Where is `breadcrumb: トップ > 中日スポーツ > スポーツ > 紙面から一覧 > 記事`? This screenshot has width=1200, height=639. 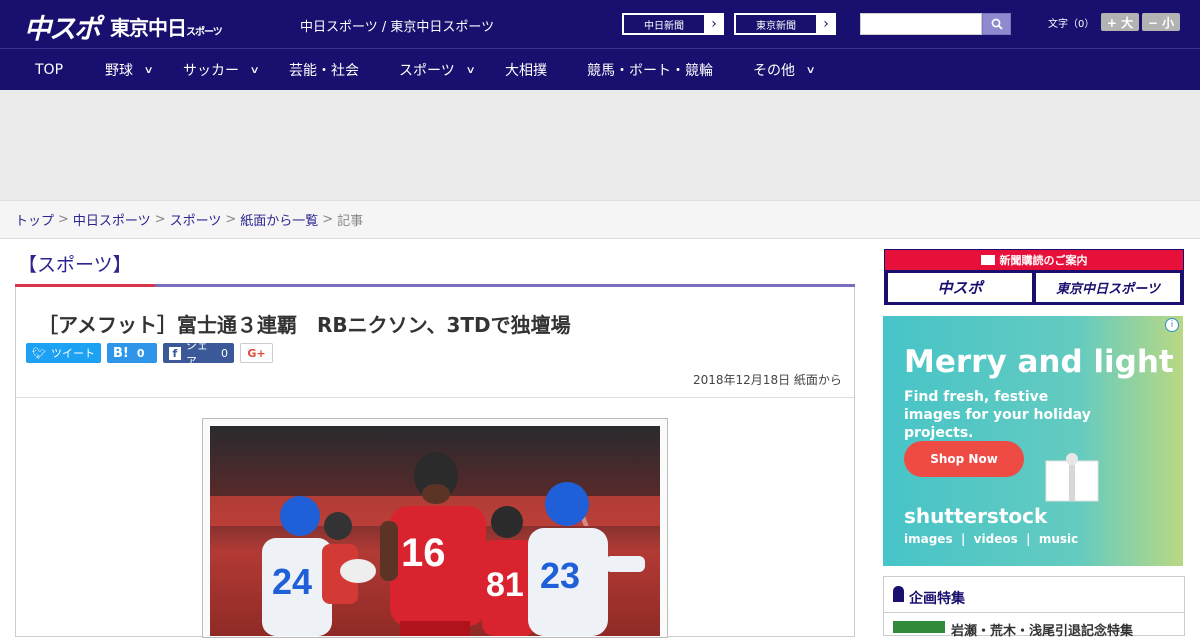 breadcrumb: トップ > 中日スポーツ > スポーツ > 紙面から一覧 > 記事 is located at coordinates (600, 219).